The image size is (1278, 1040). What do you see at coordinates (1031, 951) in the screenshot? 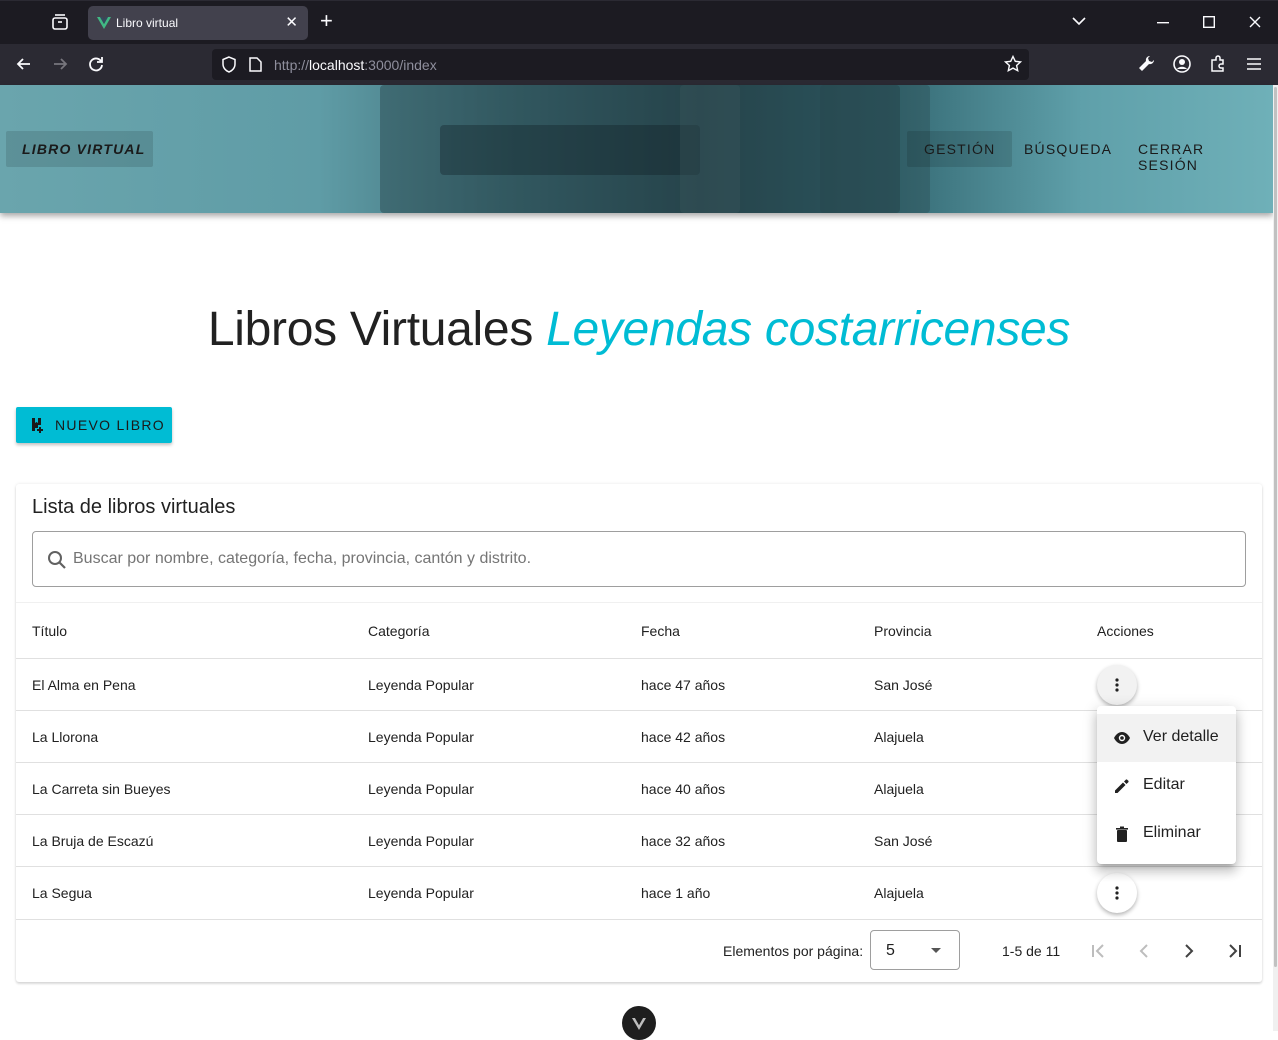
I see `pagination-range: 1-5 de 11` at bounding box center [1031, 951].